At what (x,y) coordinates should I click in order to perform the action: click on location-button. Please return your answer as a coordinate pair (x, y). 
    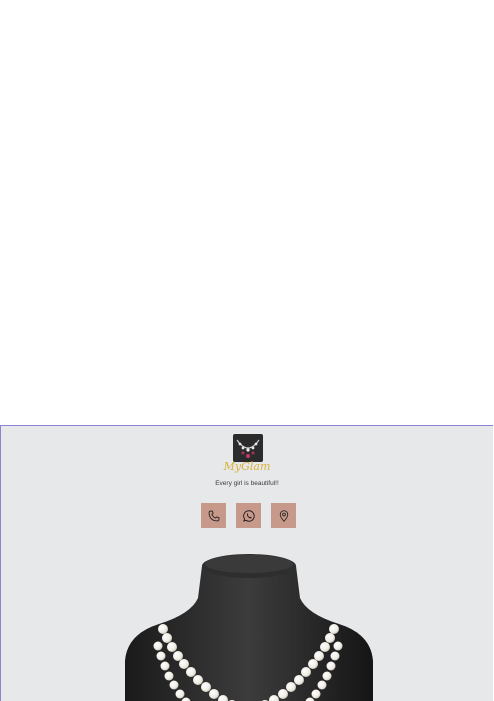
    Looking at the image, I should click on (283, 515).